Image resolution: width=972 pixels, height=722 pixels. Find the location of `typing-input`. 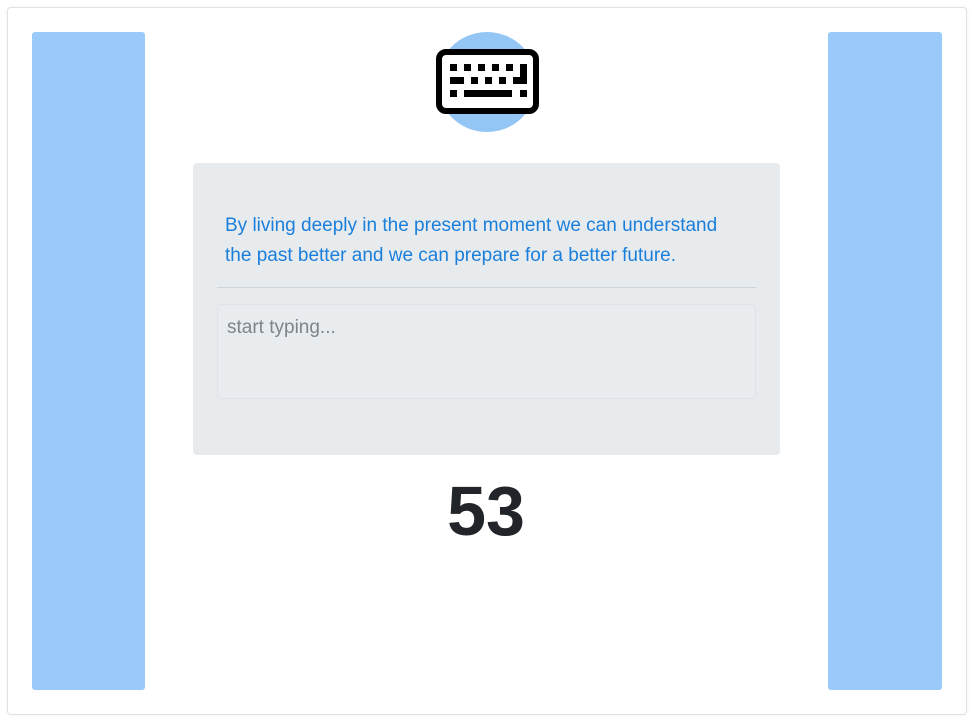

typing-input is located at coordinates (486, 351).